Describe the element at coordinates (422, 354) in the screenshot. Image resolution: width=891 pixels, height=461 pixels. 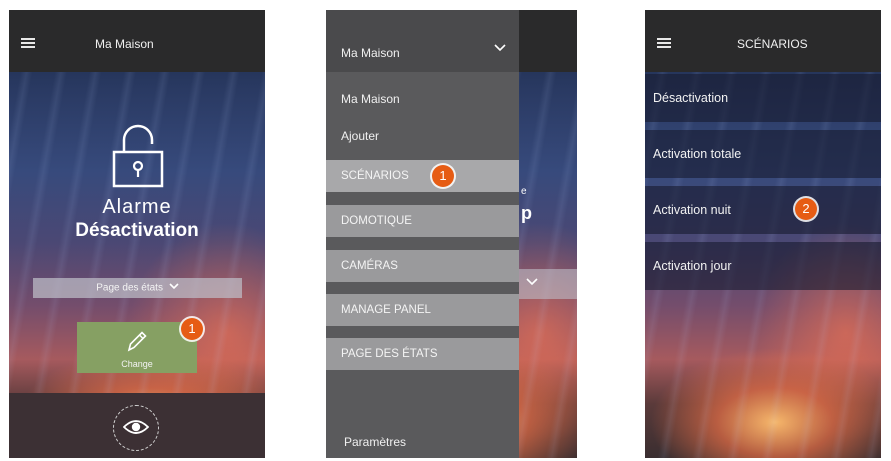
I see `menu-item-status-page: PAGE DES ÉTATS` at that location.